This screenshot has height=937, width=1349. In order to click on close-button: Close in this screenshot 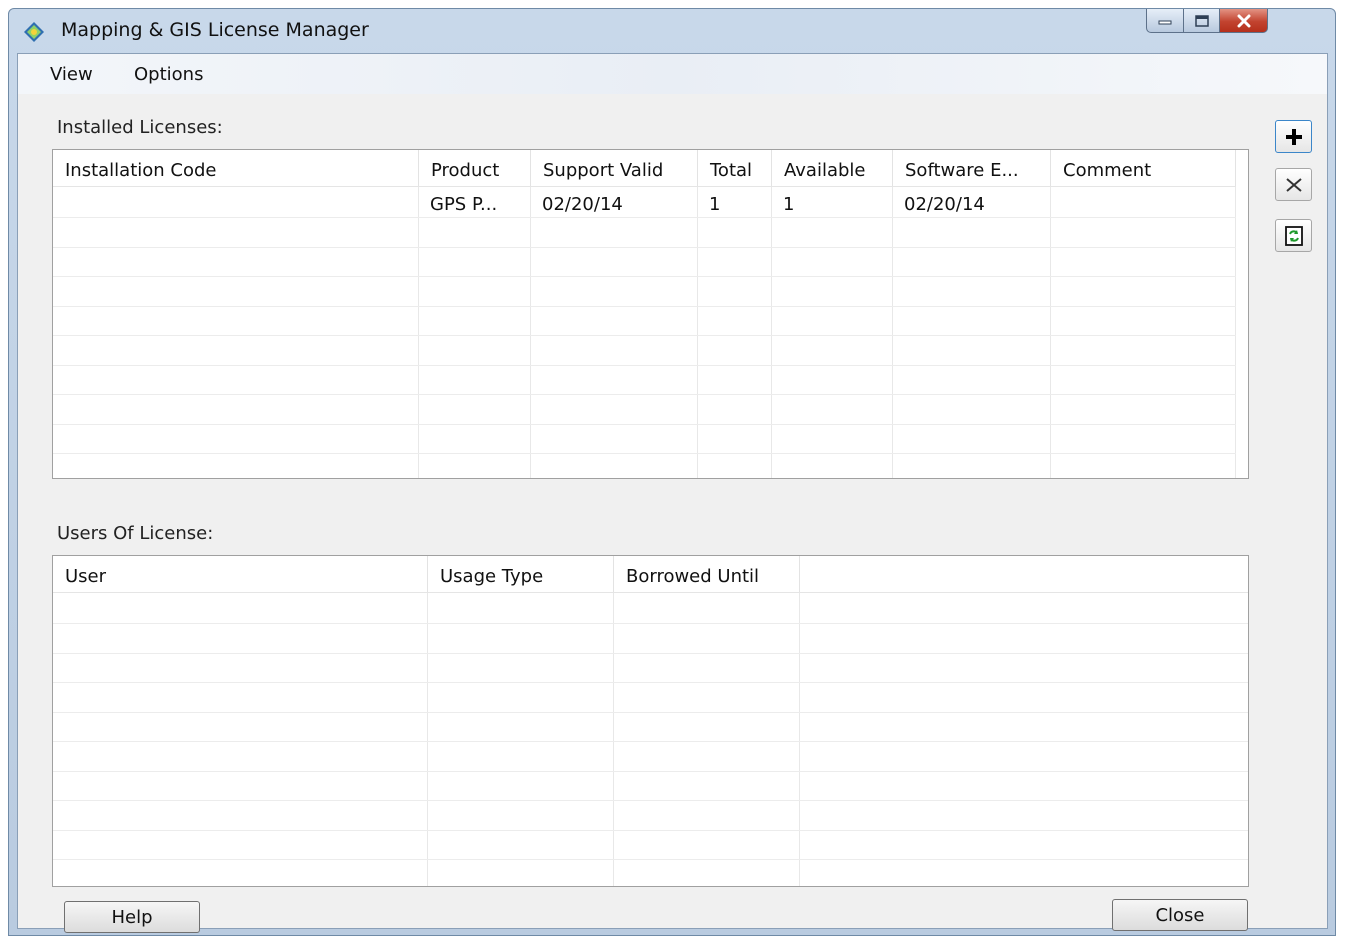, I will do `click(1180, 915)`.